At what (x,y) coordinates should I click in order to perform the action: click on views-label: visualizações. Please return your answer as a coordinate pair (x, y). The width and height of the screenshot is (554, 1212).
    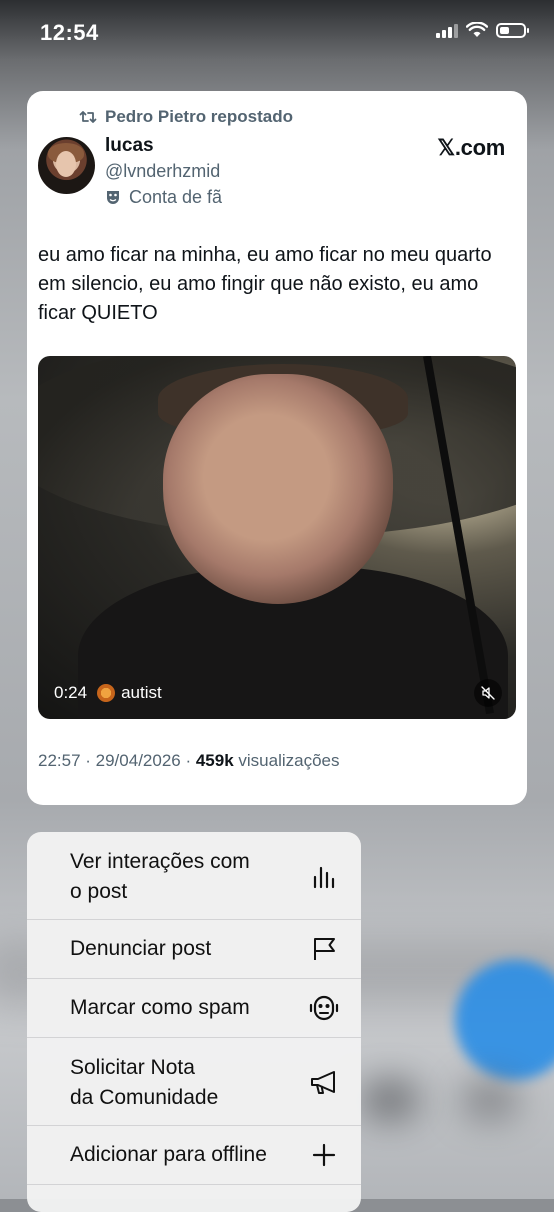
    Looking at the image, I should click on (286, 760).